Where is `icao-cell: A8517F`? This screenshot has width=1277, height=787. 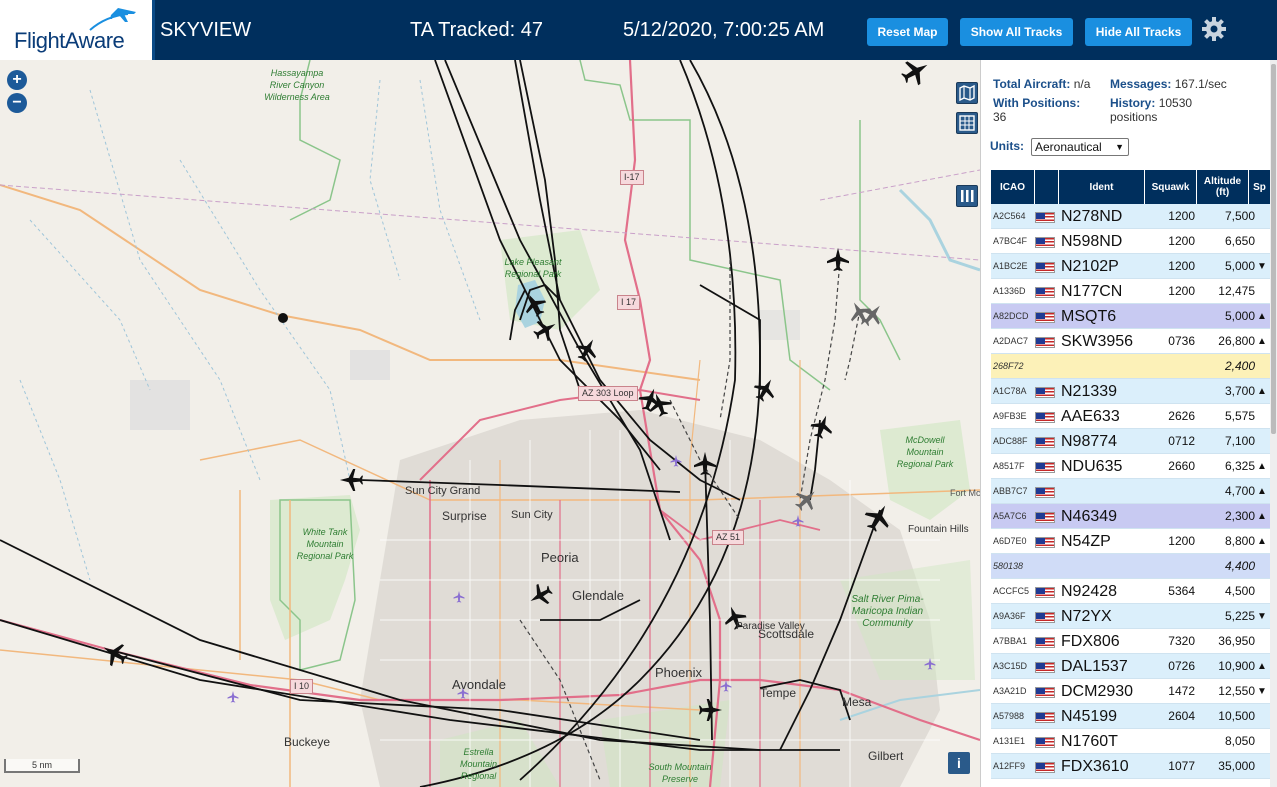
icao-cell: A8517F is located at coordinates (1009, 466).